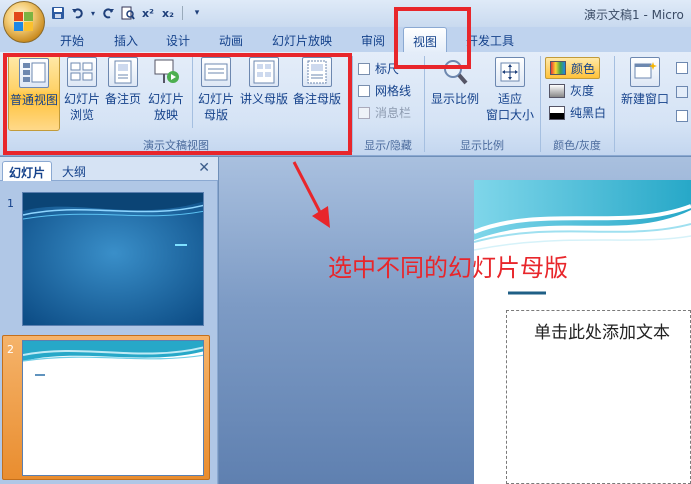  What do you see at coordinates (197, 13) in the screenshot?
I see `customize-qat-icon: ▾` at bounding box center [197, 13].